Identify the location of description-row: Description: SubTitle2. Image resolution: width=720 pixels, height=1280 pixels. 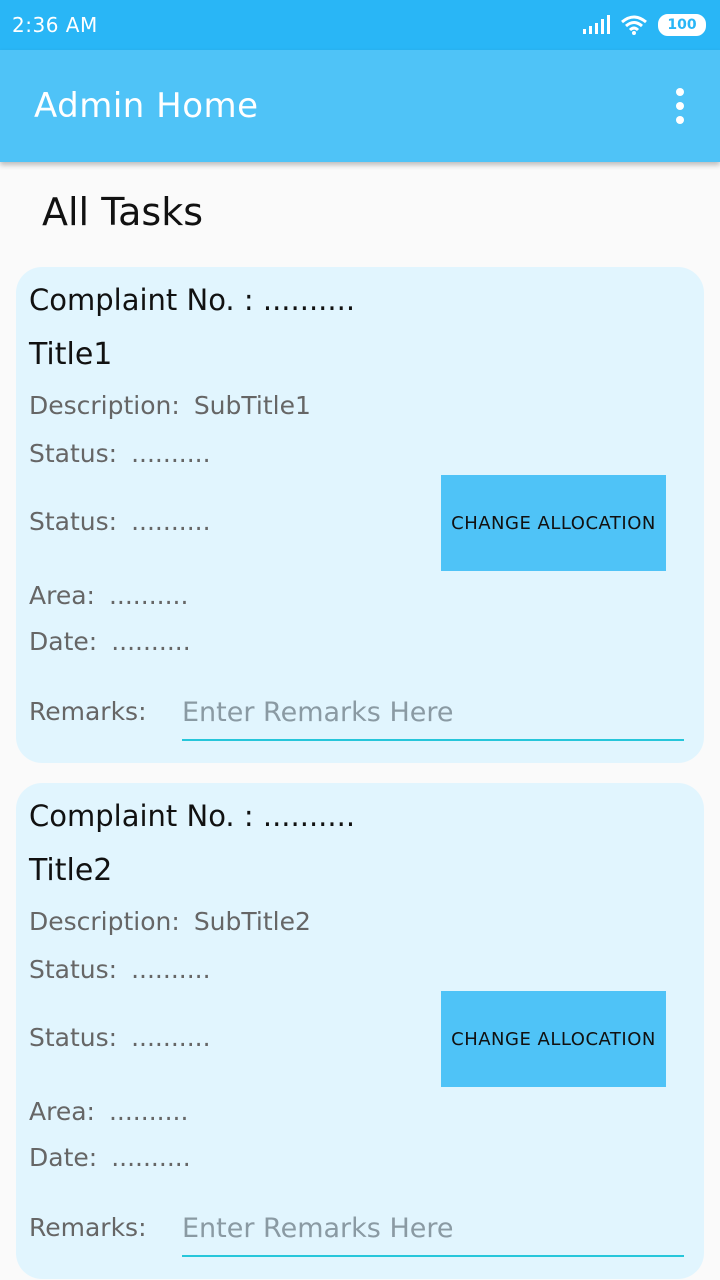
(170, 921).